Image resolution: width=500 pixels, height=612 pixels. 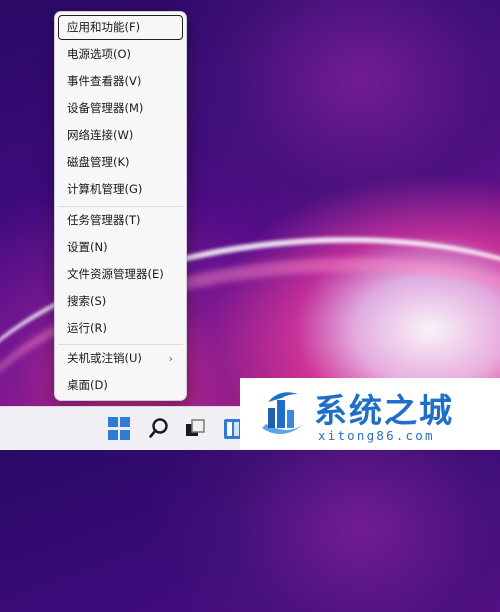 I want to click on menu-item-label: 关机或注销(U), so click(x=104, y=358).